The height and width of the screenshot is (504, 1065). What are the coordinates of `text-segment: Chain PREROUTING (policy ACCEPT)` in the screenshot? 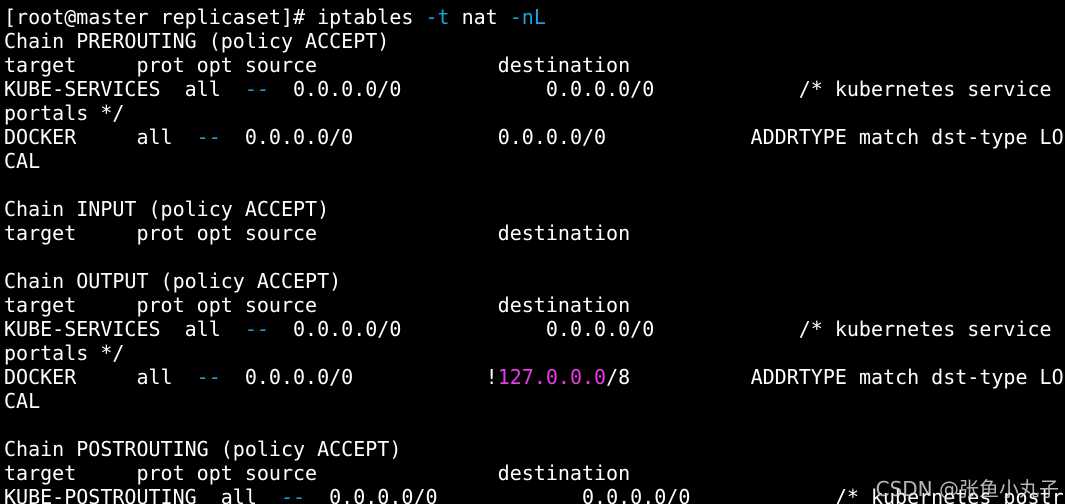 It's located at (197, 41).